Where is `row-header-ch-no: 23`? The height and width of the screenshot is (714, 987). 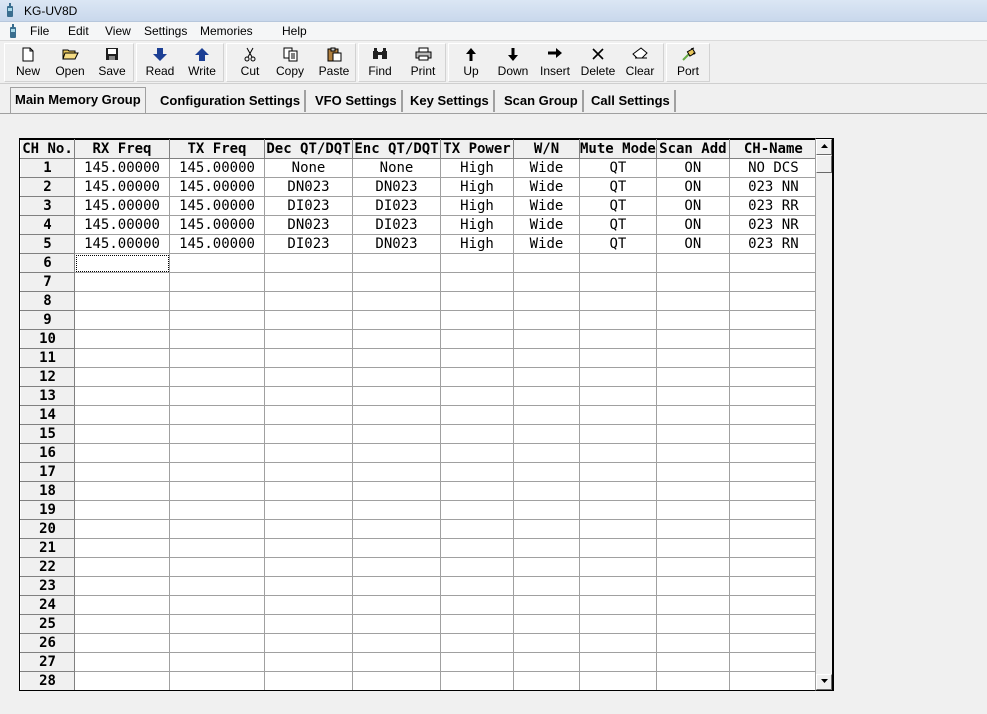 row-header-ch-no: 23 is located at coordinates (47, 586).